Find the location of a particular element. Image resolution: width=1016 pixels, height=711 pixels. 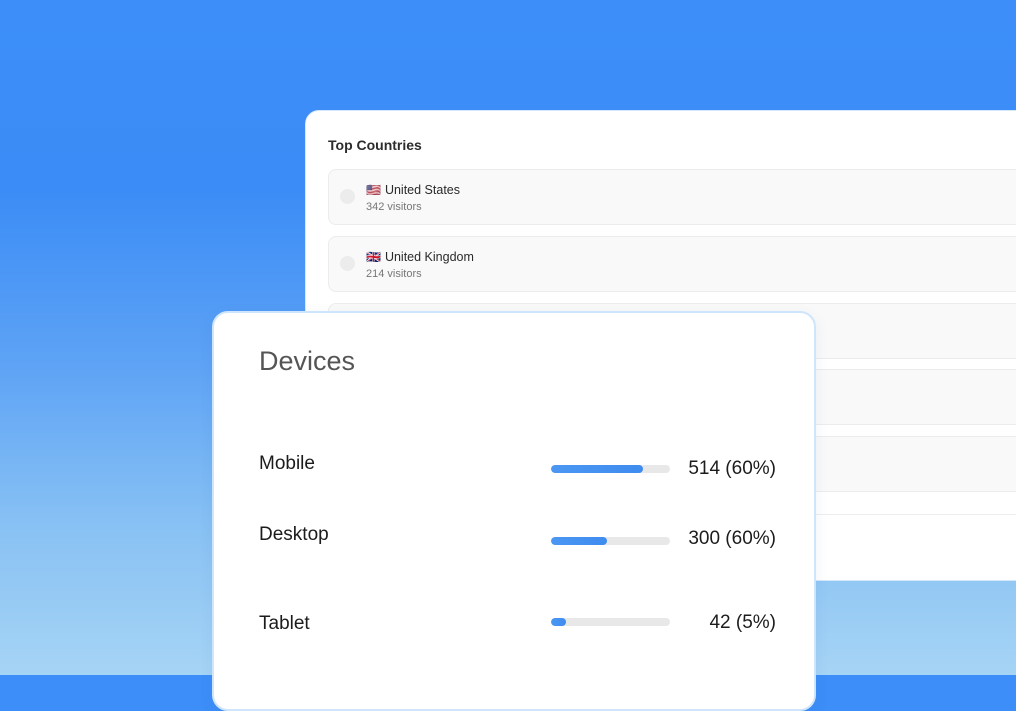

device-bar-tablet is located at coordinates (610, 622).